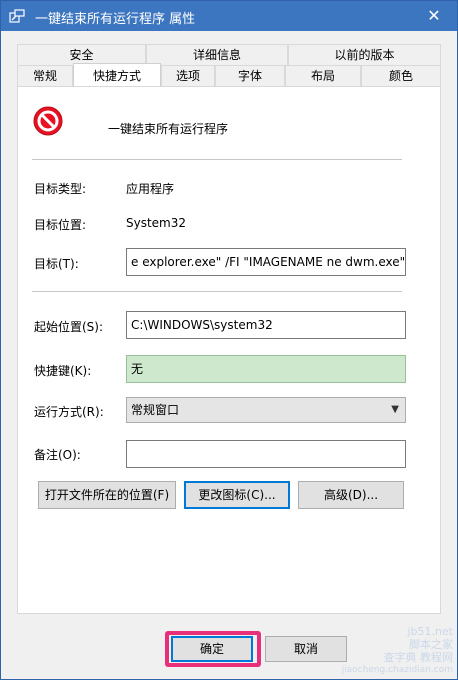 The height and width of the screenshot is (680, 458). What do you see at coordinates (150, 189) in the screenshot?
I see `target-type-value: 应用程序` at bounding box center [150, 189].